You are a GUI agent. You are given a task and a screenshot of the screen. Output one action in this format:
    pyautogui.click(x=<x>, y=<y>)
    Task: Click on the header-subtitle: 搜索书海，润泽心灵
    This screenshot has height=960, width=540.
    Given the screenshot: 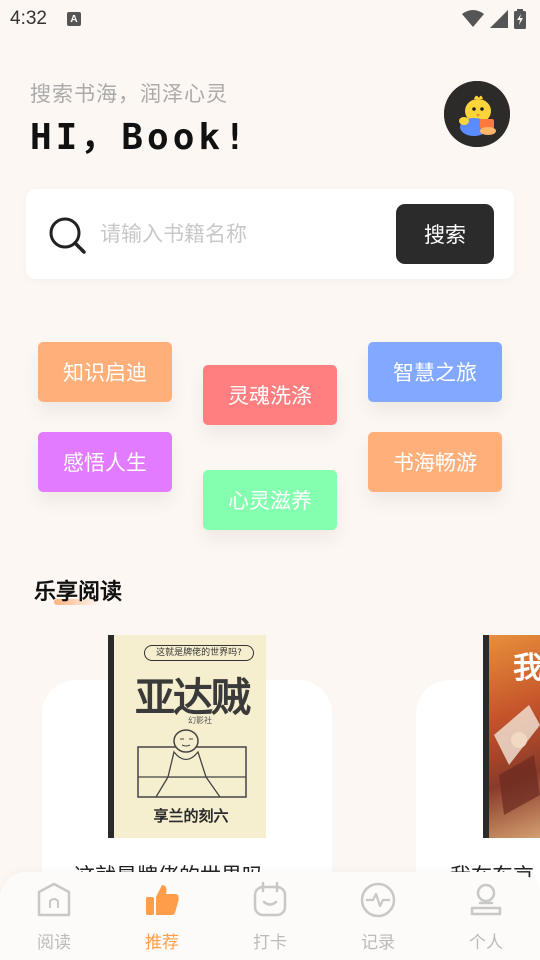 What is the action you would take?
    pyautogui.click(x=129, y=94)
    